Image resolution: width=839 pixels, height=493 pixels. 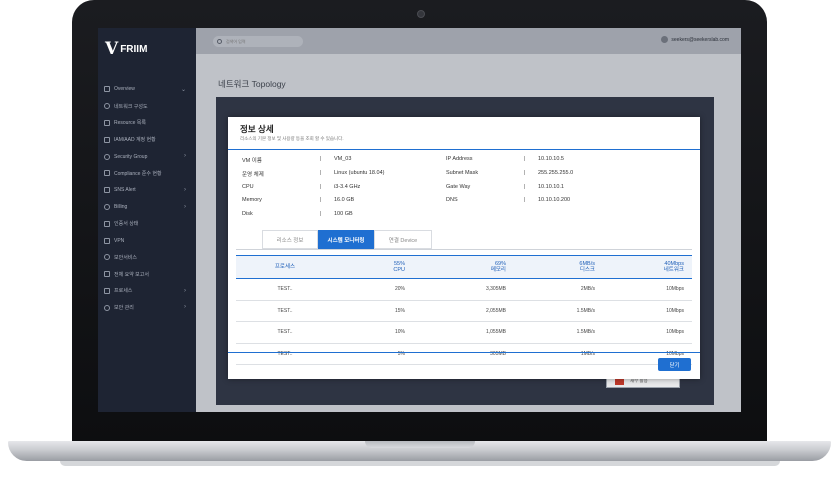 I want to click on table-row: TEST.. 15% 2,055MB 1.5MB/s 10Mbps, so click(x=464, y=311).